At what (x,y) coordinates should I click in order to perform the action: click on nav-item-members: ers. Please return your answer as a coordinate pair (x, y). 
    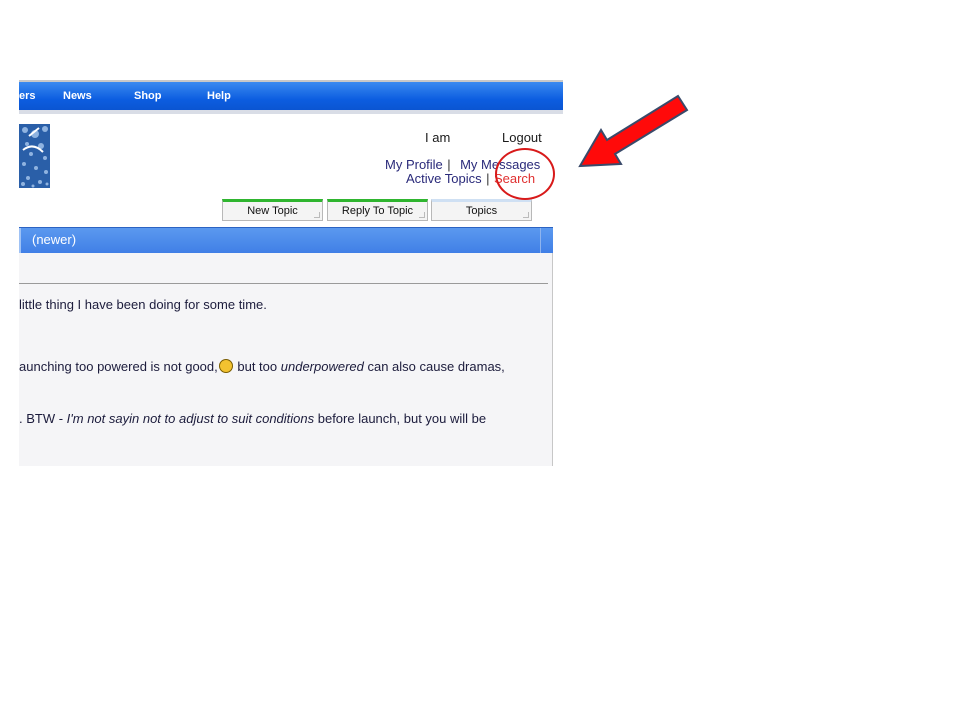
    Looking at the image, I should click on (27, 96).